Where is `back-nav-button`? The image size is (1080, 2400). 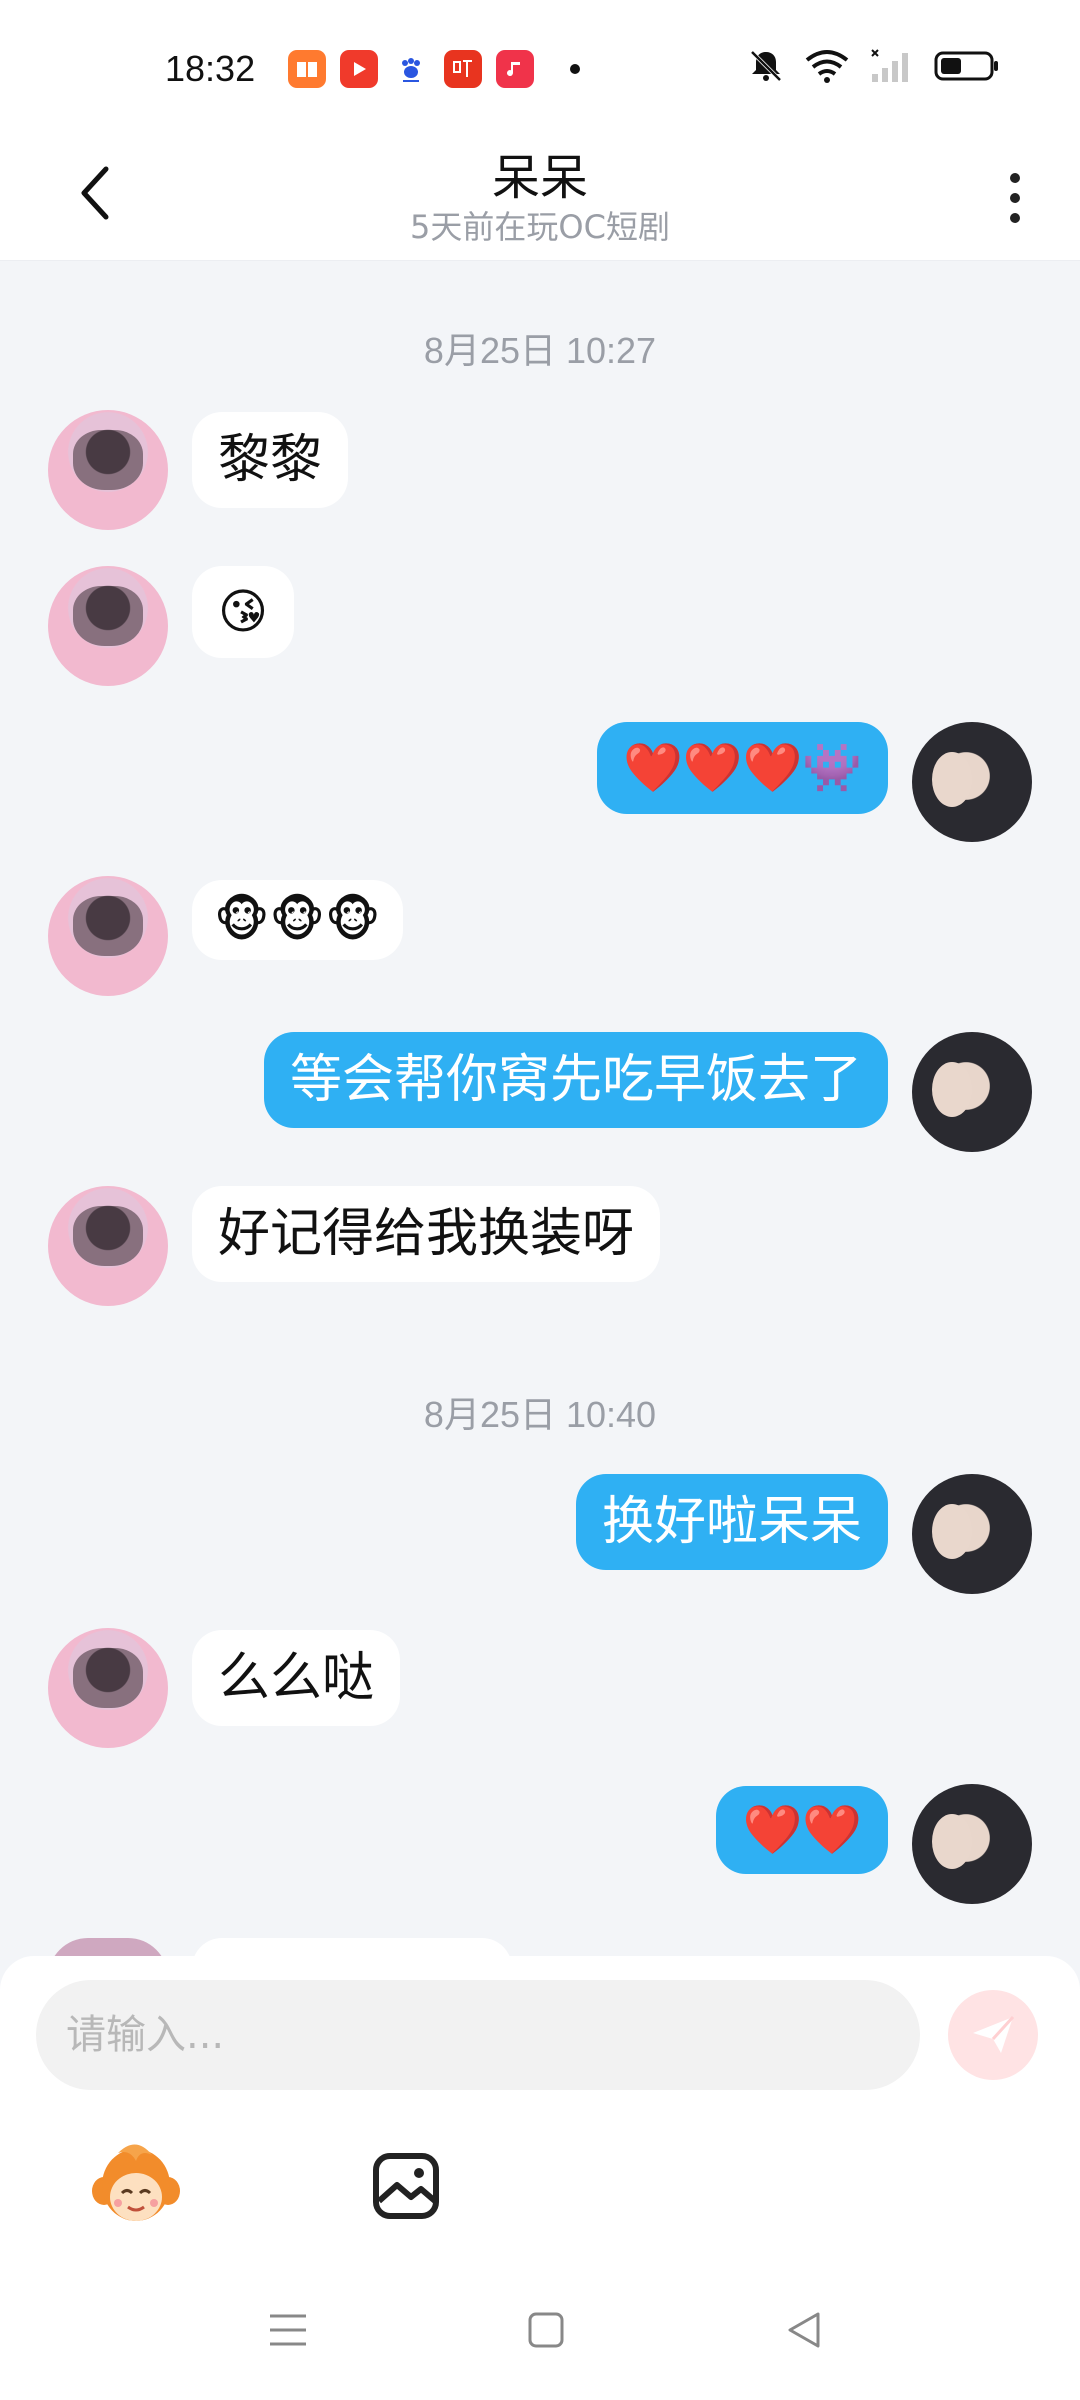
back-nav-button is located at coordinates (804, 2330).